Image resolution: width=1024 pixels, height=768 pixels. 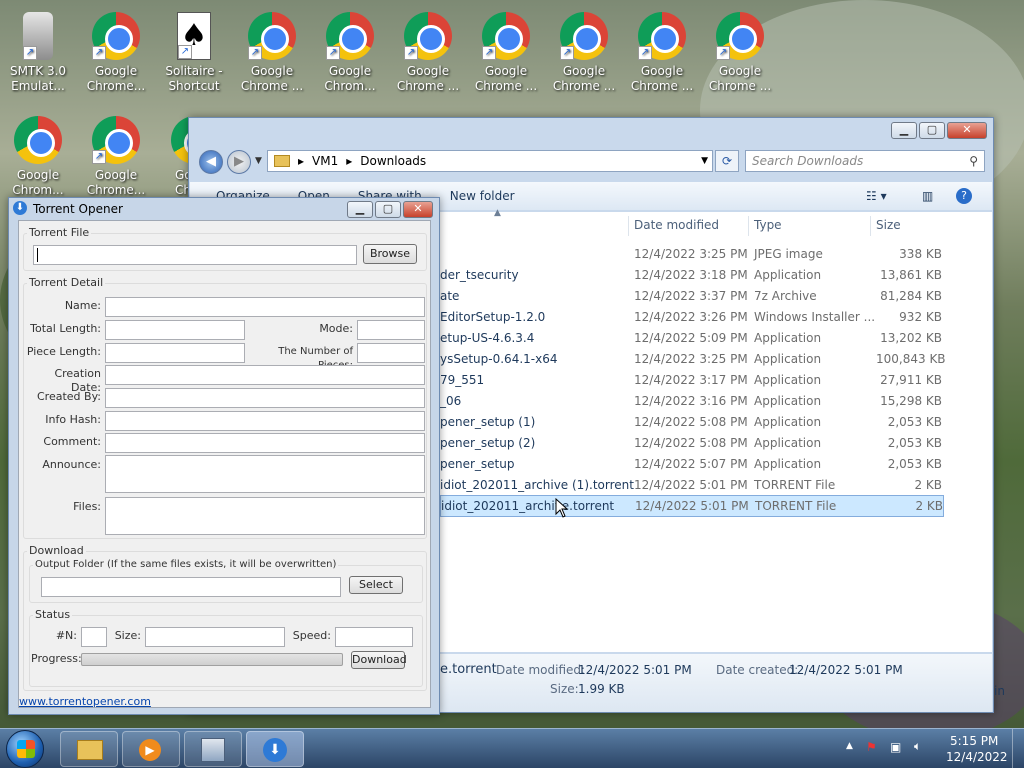 I want to click on info-hash-label: Info Hash:, so click(x=73, y=419).